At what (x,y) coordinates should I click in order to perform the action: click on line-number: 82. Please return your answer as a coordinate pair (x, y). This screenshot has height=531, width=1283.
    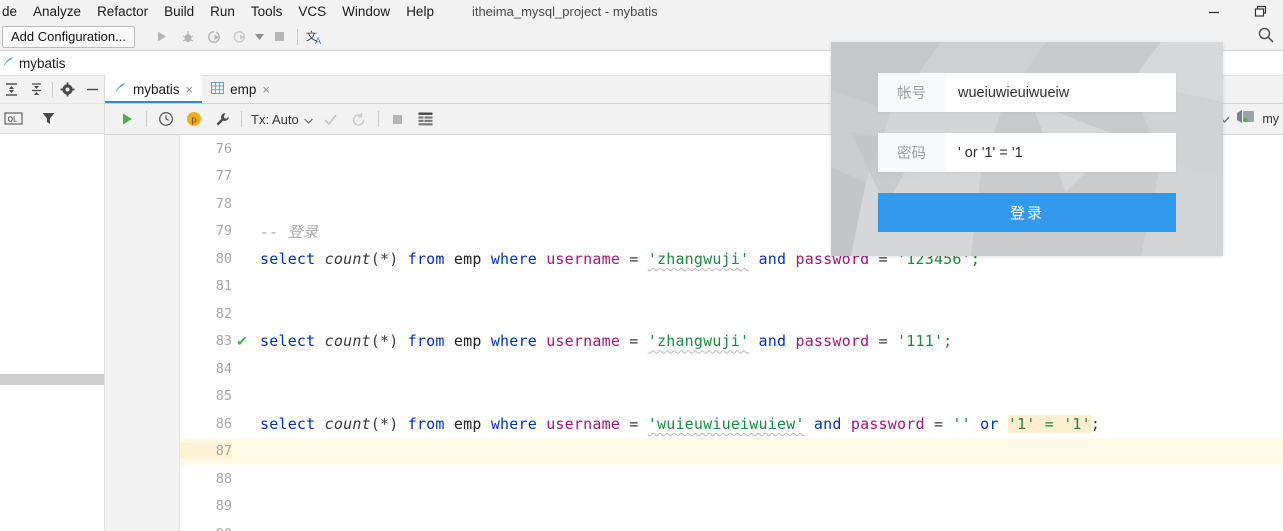
    Looking at the image, I should click on (223, 313).